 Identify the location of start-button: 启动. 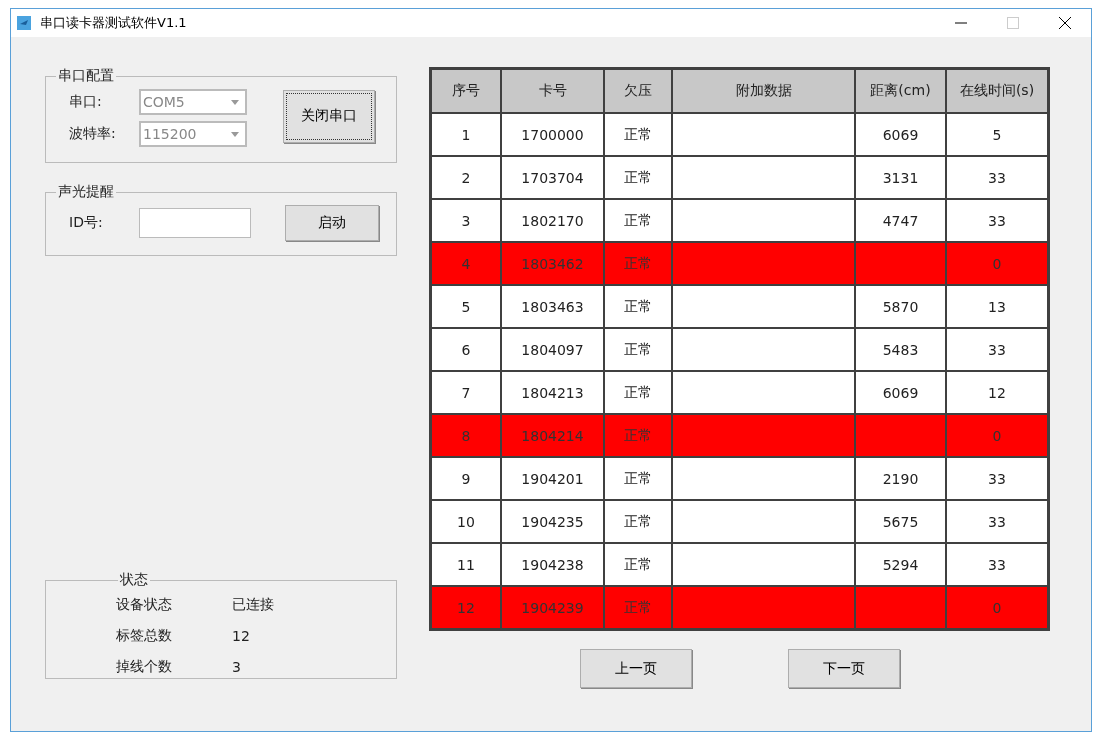
(332, 223).